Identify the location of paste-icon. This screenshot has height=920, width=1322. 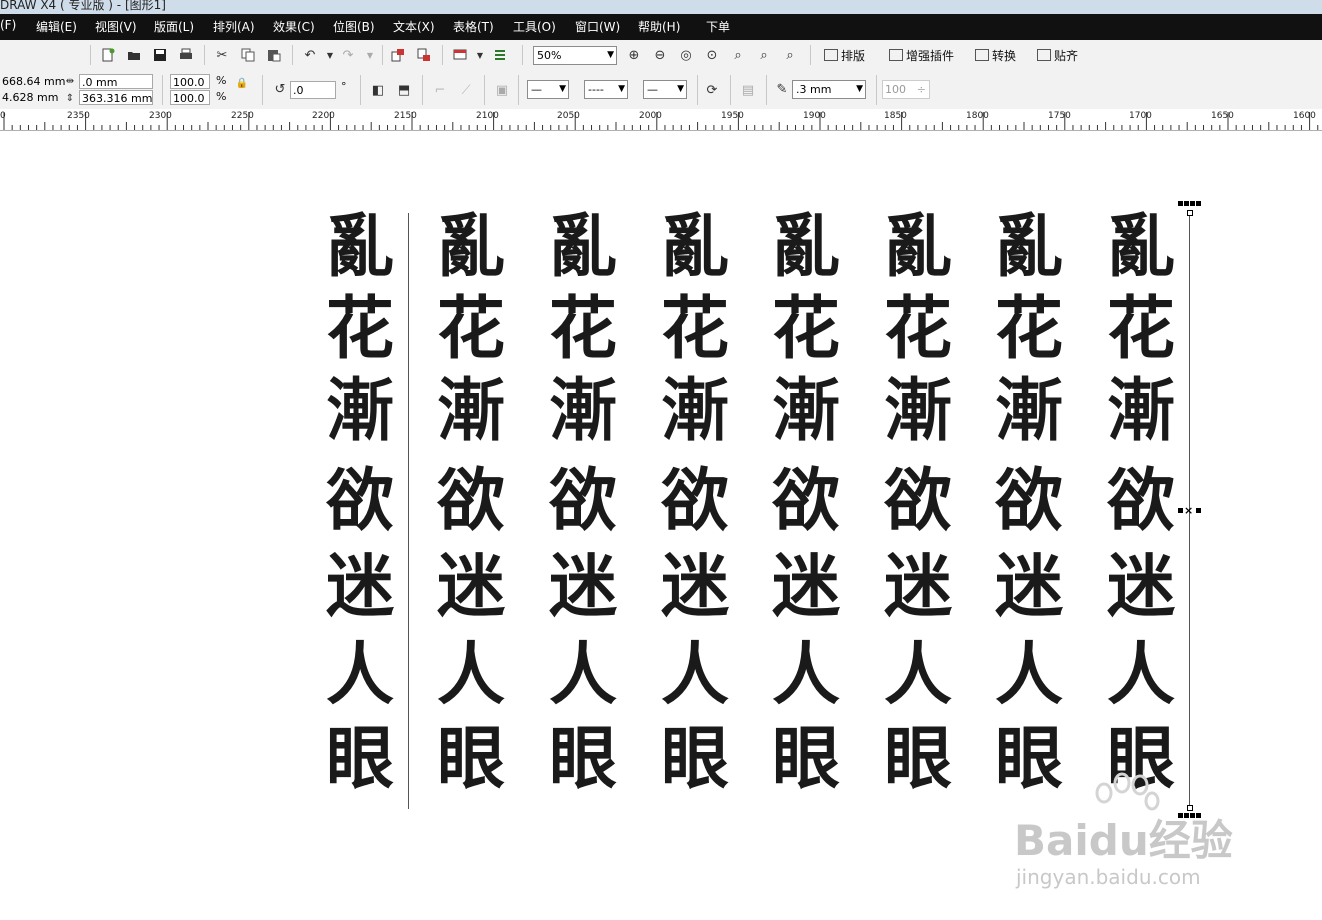
(274, 55).